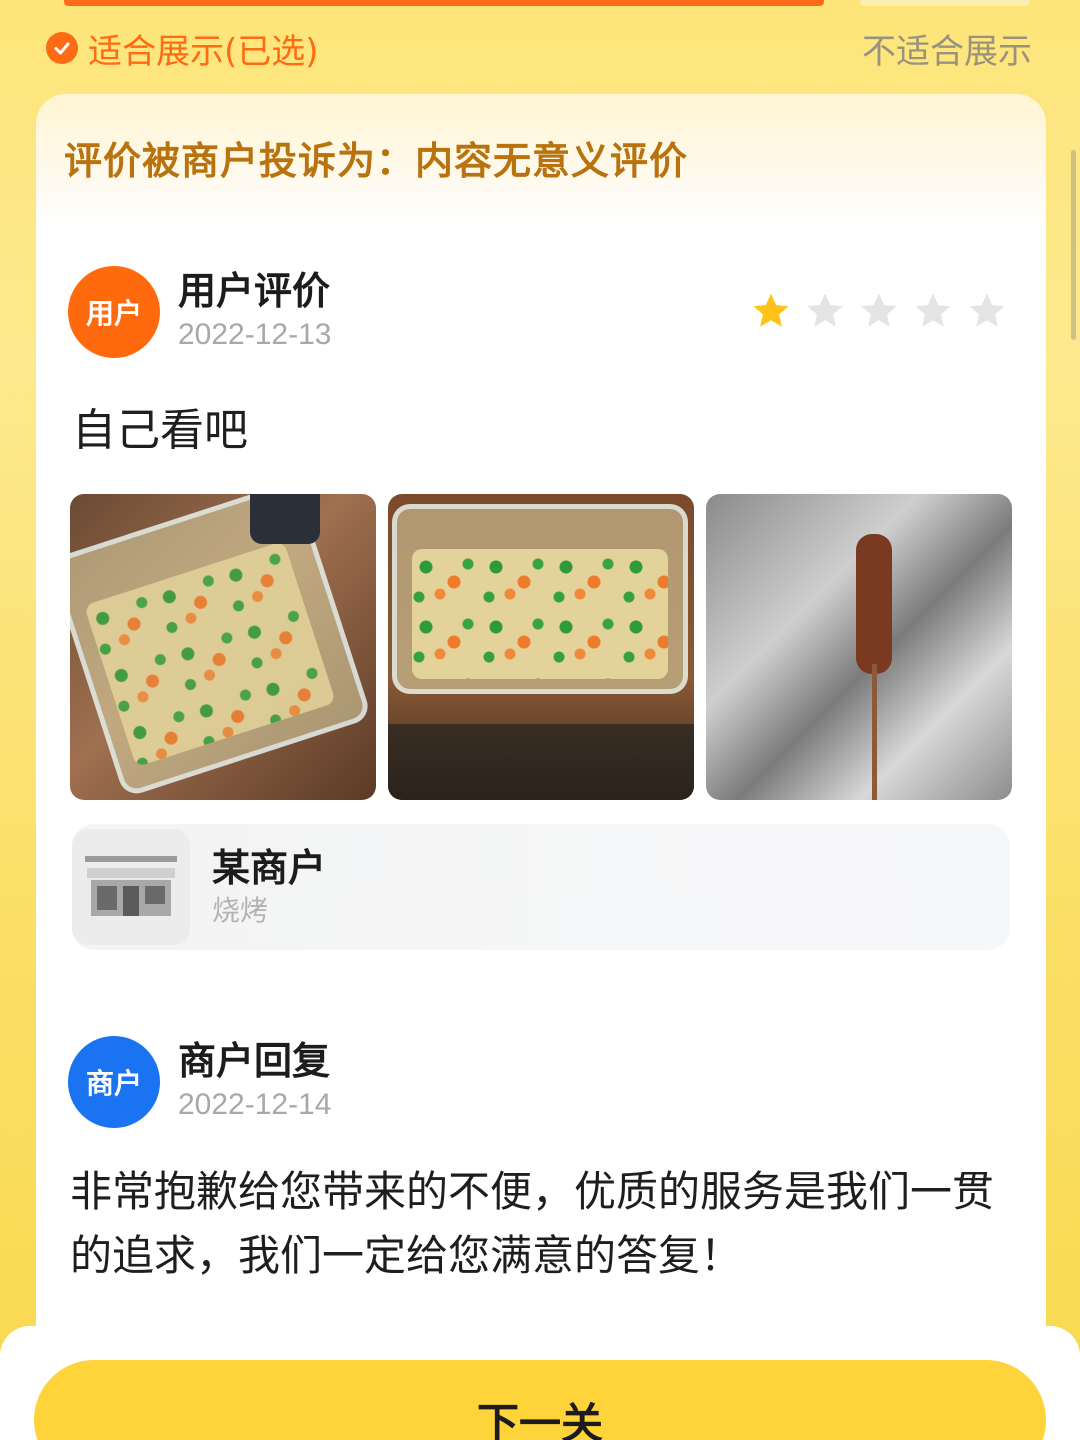  Describe the element at coordinates (874, 604) in the screenshot. I see `meat-skewer` at that location.